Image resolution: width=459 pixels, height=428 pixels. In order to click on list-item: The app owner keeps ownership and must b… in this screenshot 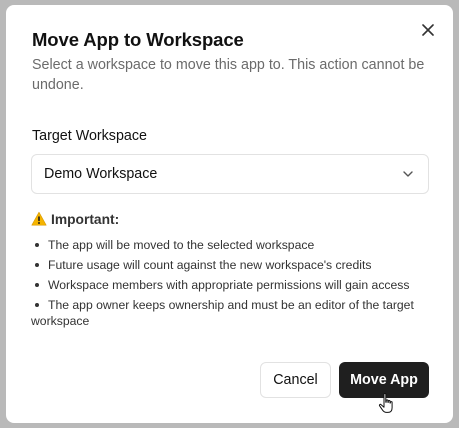, I will do `click(231, 313)`.